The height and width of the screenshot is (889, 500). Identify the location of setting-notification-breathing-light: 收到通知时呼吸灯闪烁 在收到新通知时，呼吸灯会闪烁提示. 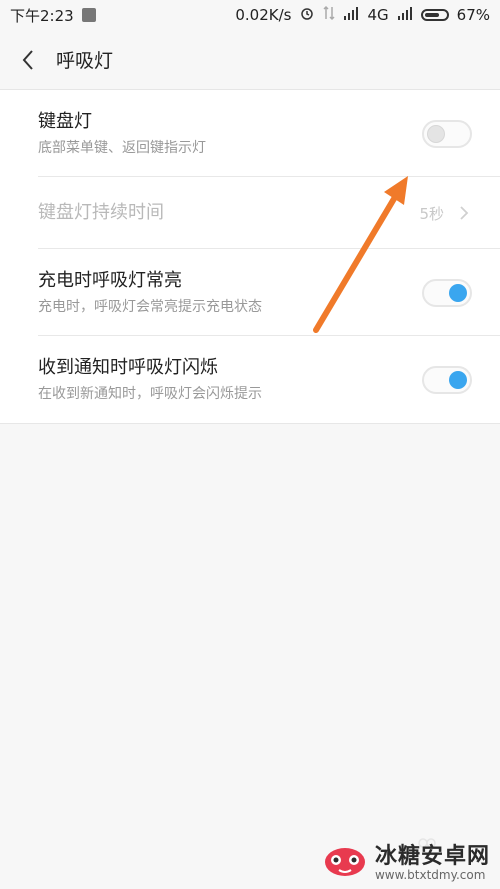
(250, 379).